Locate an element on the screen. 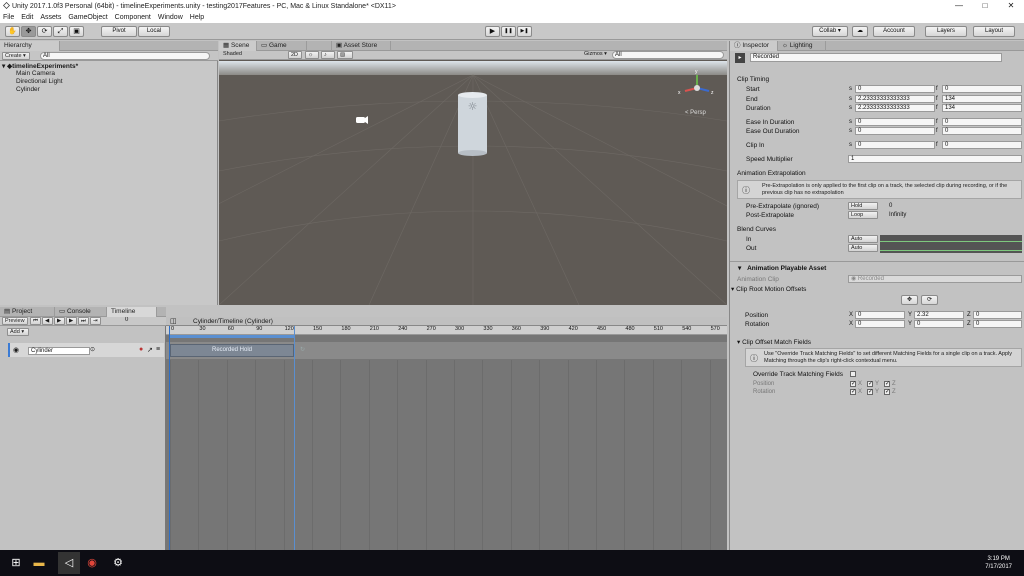  close-button: ✕ is located at coordinates (1011, 6).